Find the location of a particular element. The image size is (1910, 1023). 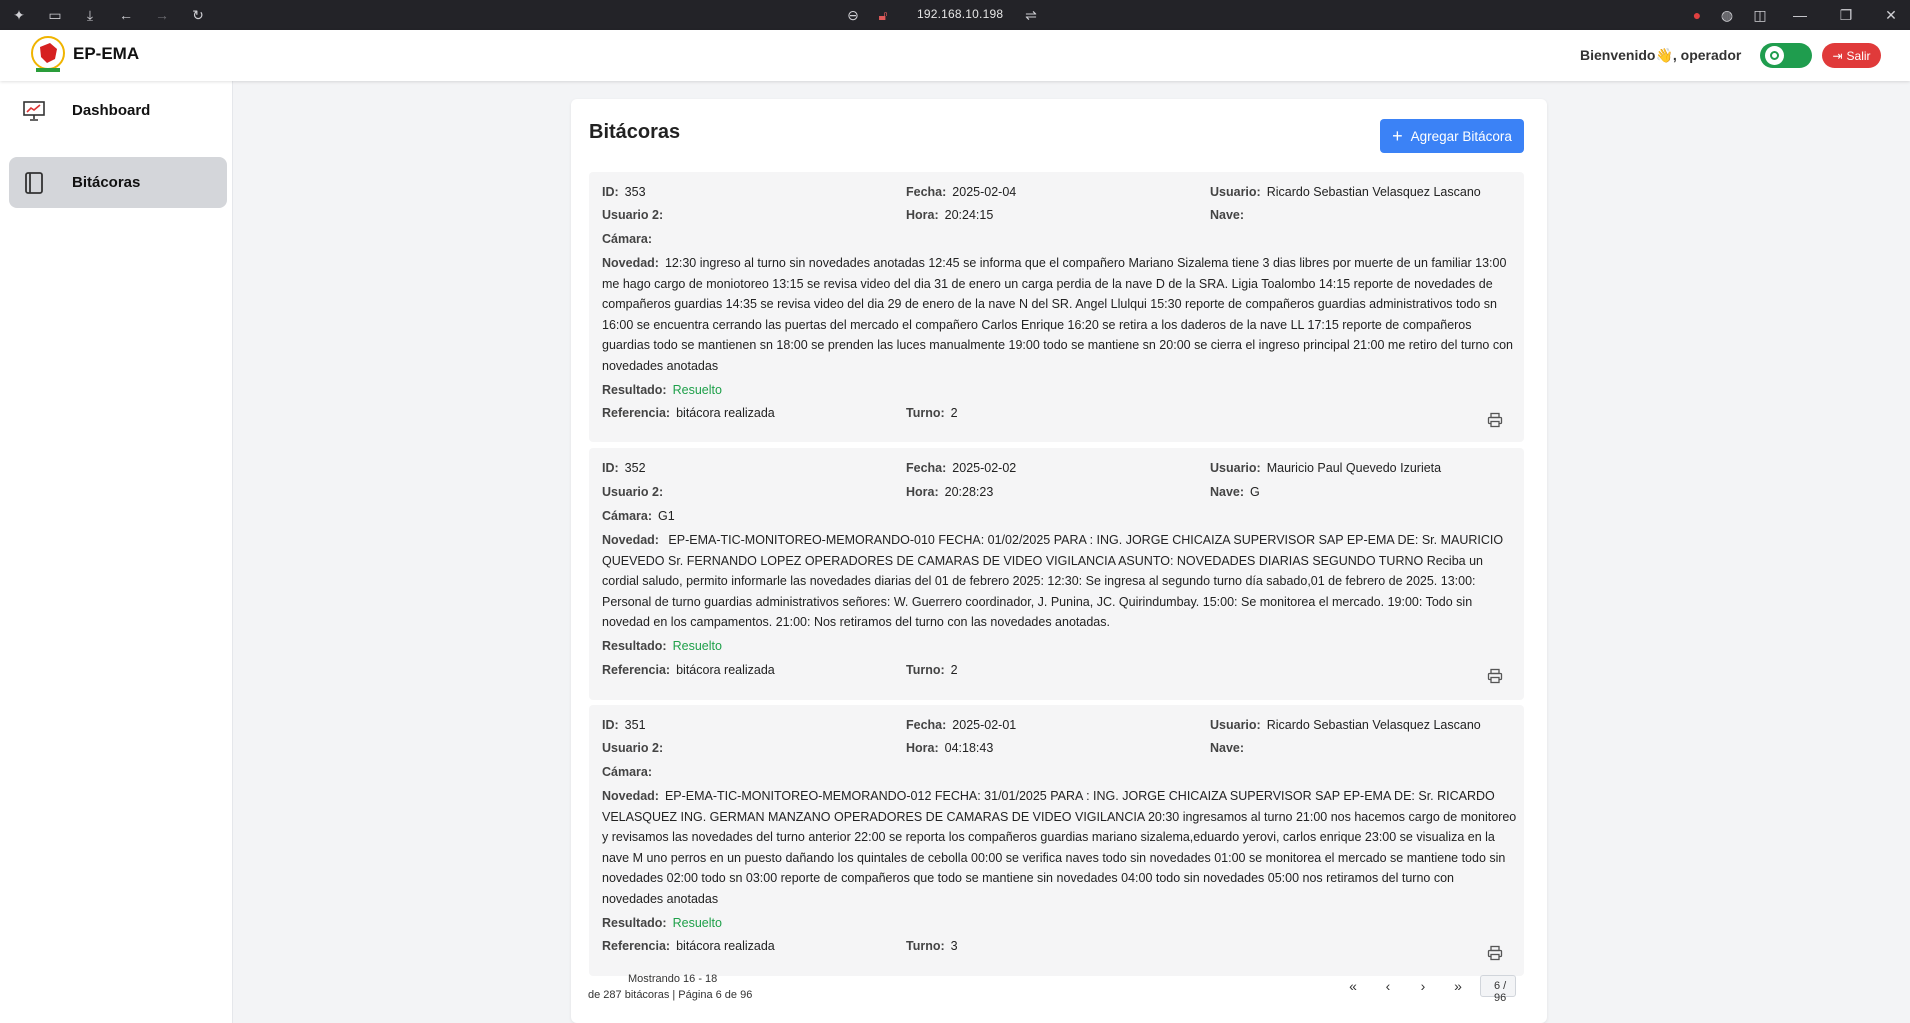

field-hora: Hora: 20:24:15 is located at coordinates (950, 215).